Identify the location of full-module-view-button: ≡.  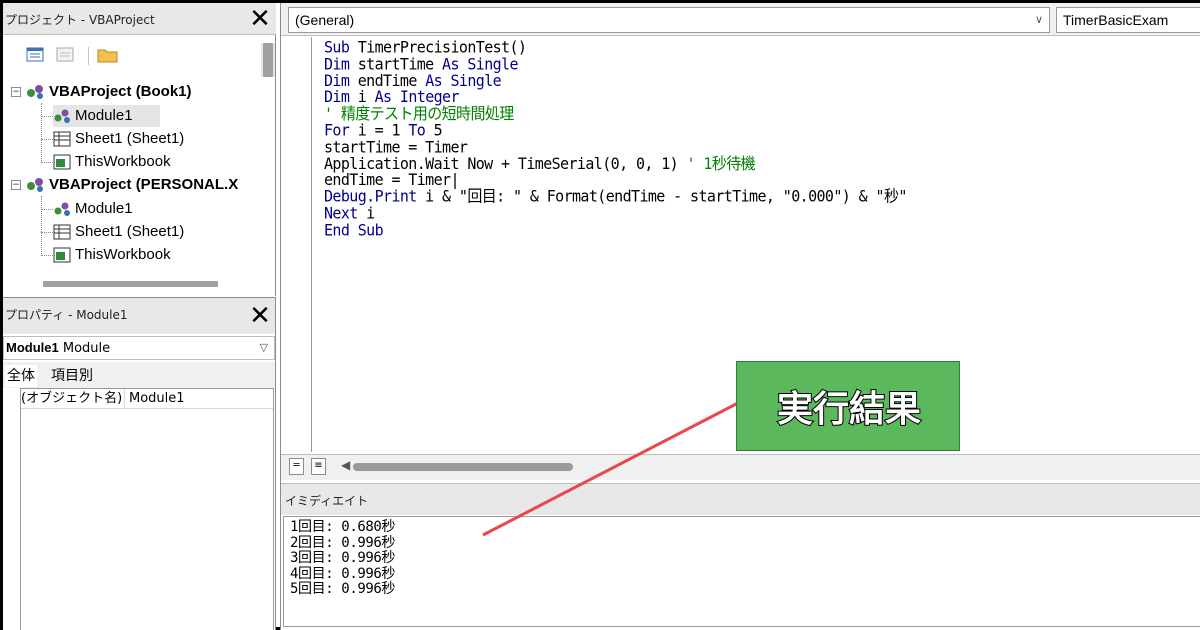
(318, 466).